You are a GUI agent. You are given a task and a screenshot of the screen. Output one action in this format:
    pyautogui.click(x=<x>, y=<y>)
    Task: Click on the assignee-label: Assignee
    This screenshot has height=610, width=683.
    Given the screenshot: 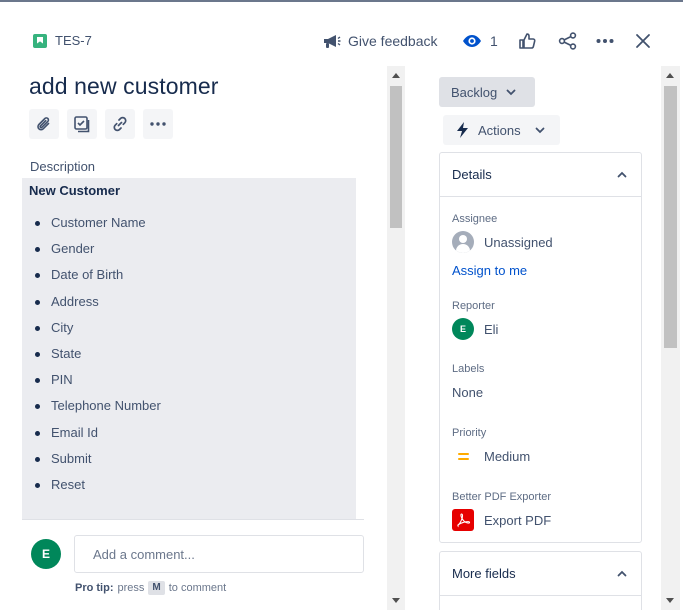 What is the action you would take?
    pyautogui.click(x=475, y=219)
    